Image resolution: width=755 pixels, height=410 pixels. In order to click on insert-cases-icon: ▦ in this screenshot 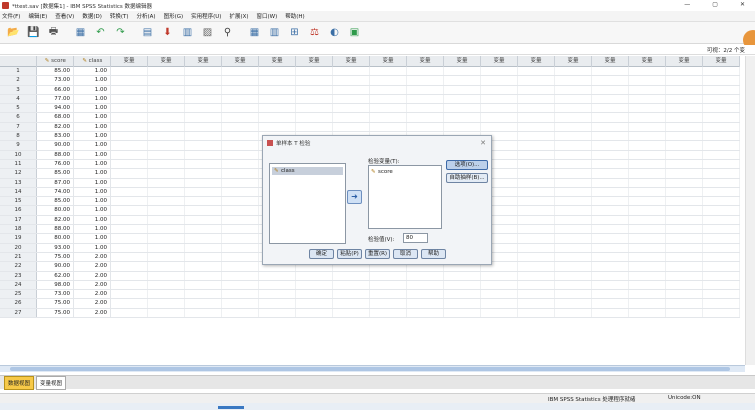, I will do `click(254, 33)`.